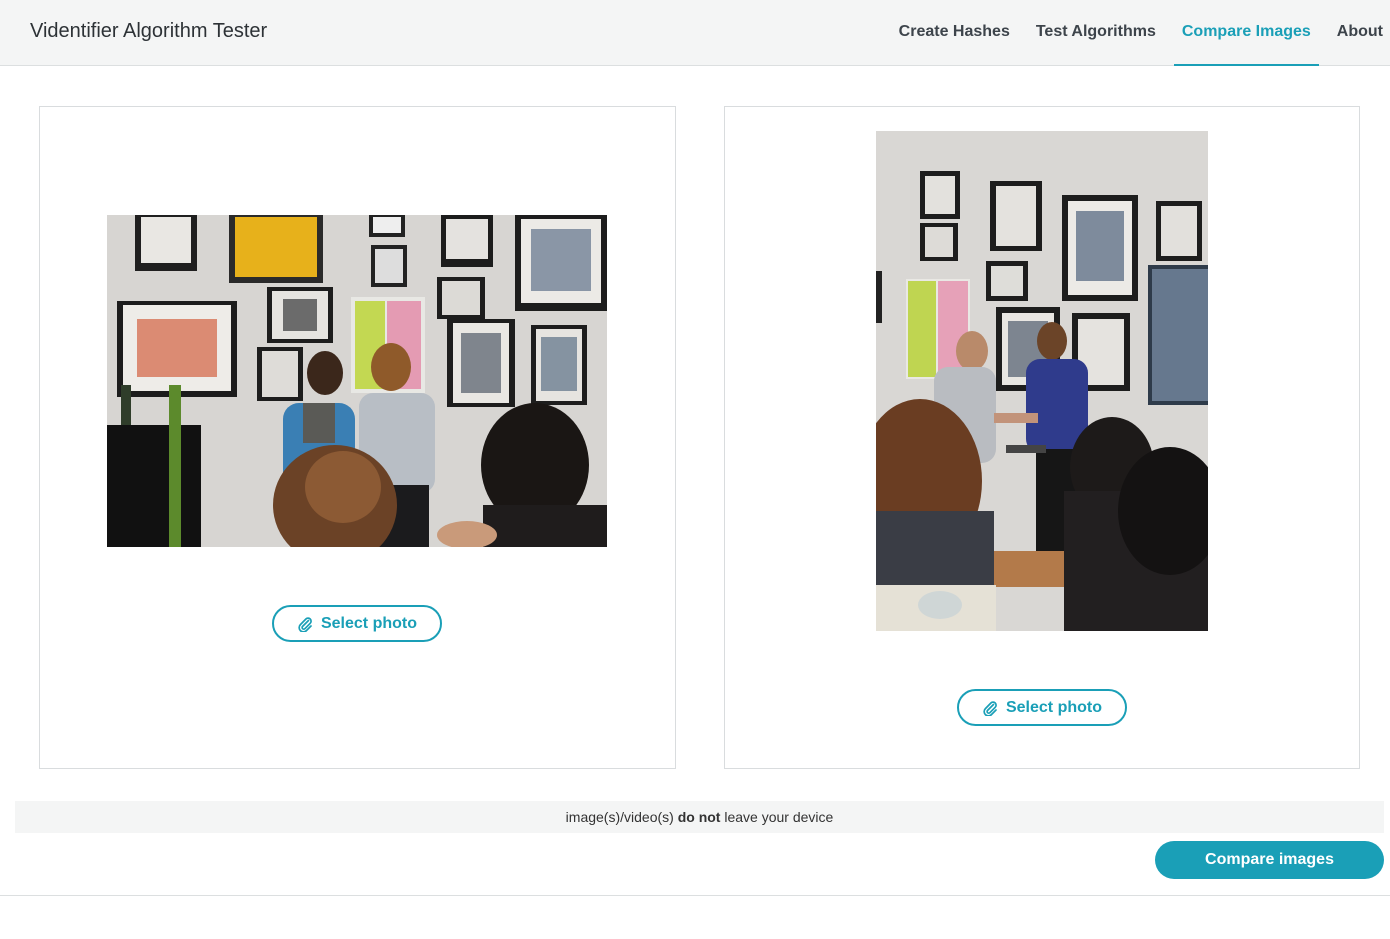 The image size is (1390, 939). What do you see at coordinates (1246, 33) in the screenshot?
I see `nav-compare-images: Compare Images` at bounding box center [1246, 33].